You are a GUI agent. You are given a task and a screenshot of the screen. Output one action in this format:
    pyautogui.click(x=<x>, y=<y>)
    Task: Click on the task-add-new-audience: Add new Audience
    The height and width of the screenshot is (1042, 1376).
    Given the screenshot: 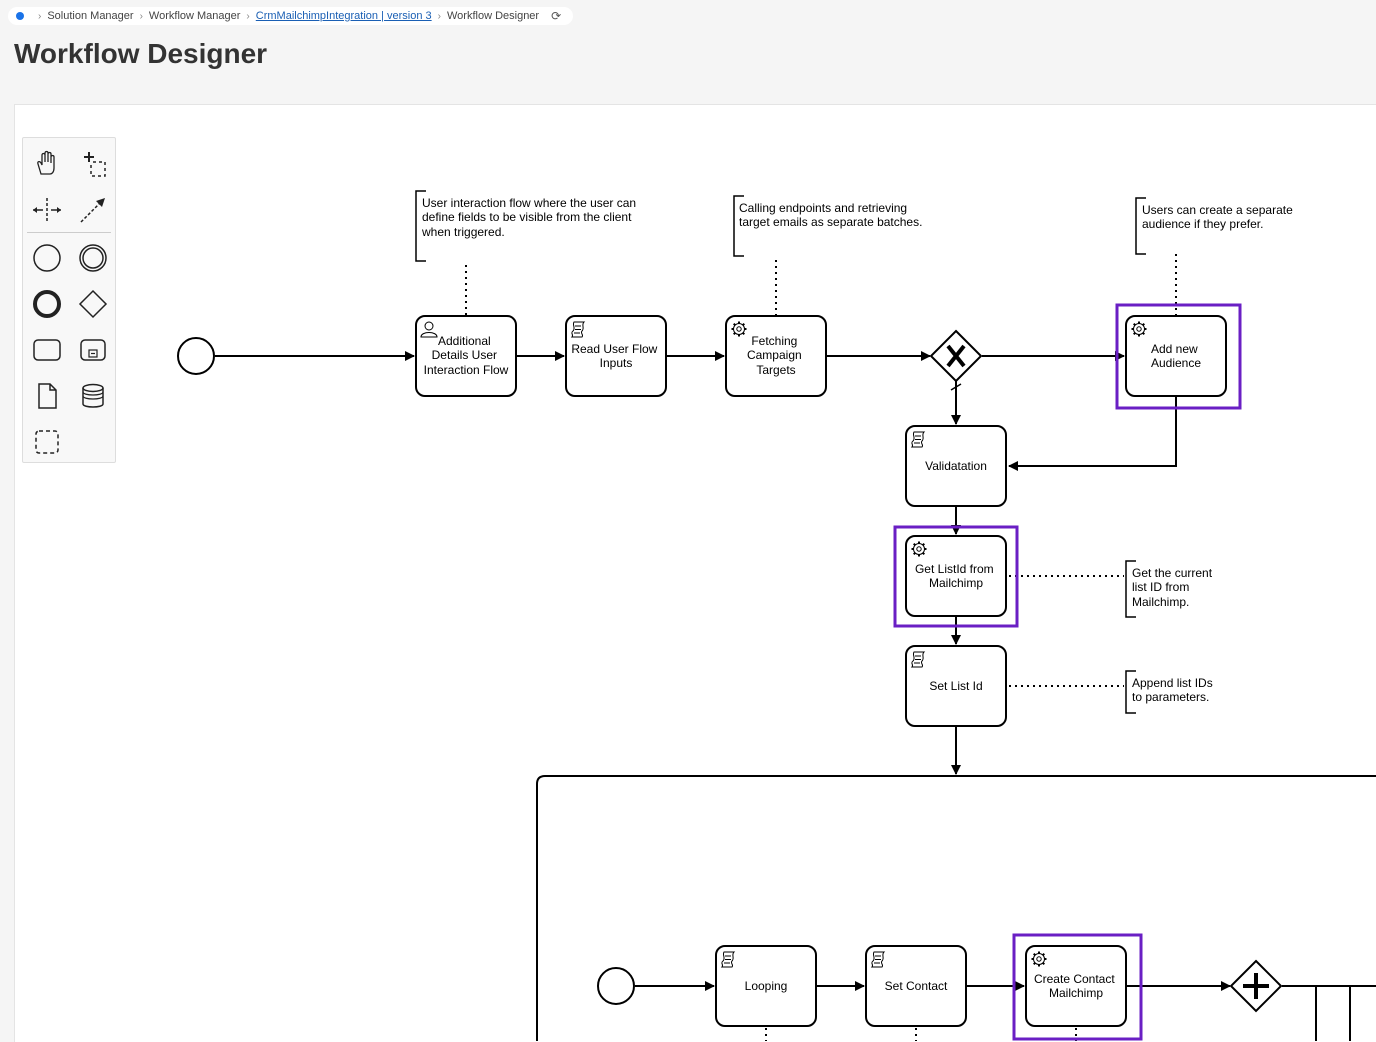 What is the action you would take?
    pyautogui.click(x=1176, y=356)
    